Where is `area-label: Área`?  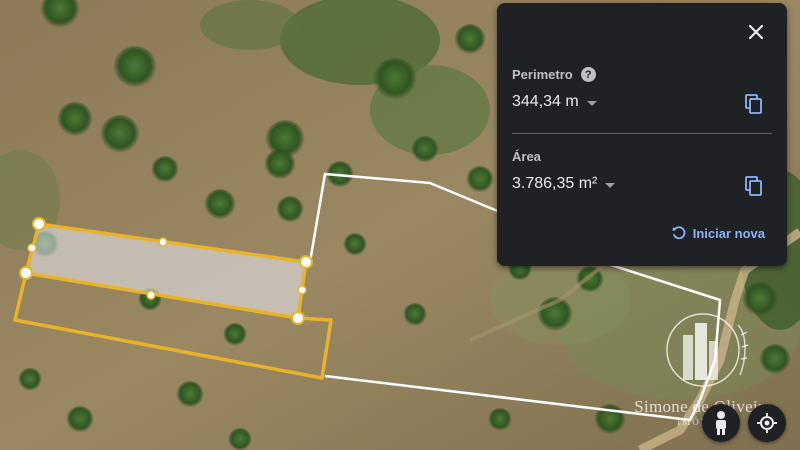
area-label: Área is located at coordinates (526, 156).